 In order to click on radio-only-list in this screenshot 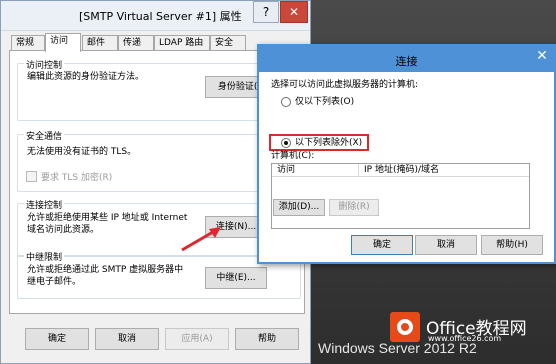, I will do `click(286, 102)`.